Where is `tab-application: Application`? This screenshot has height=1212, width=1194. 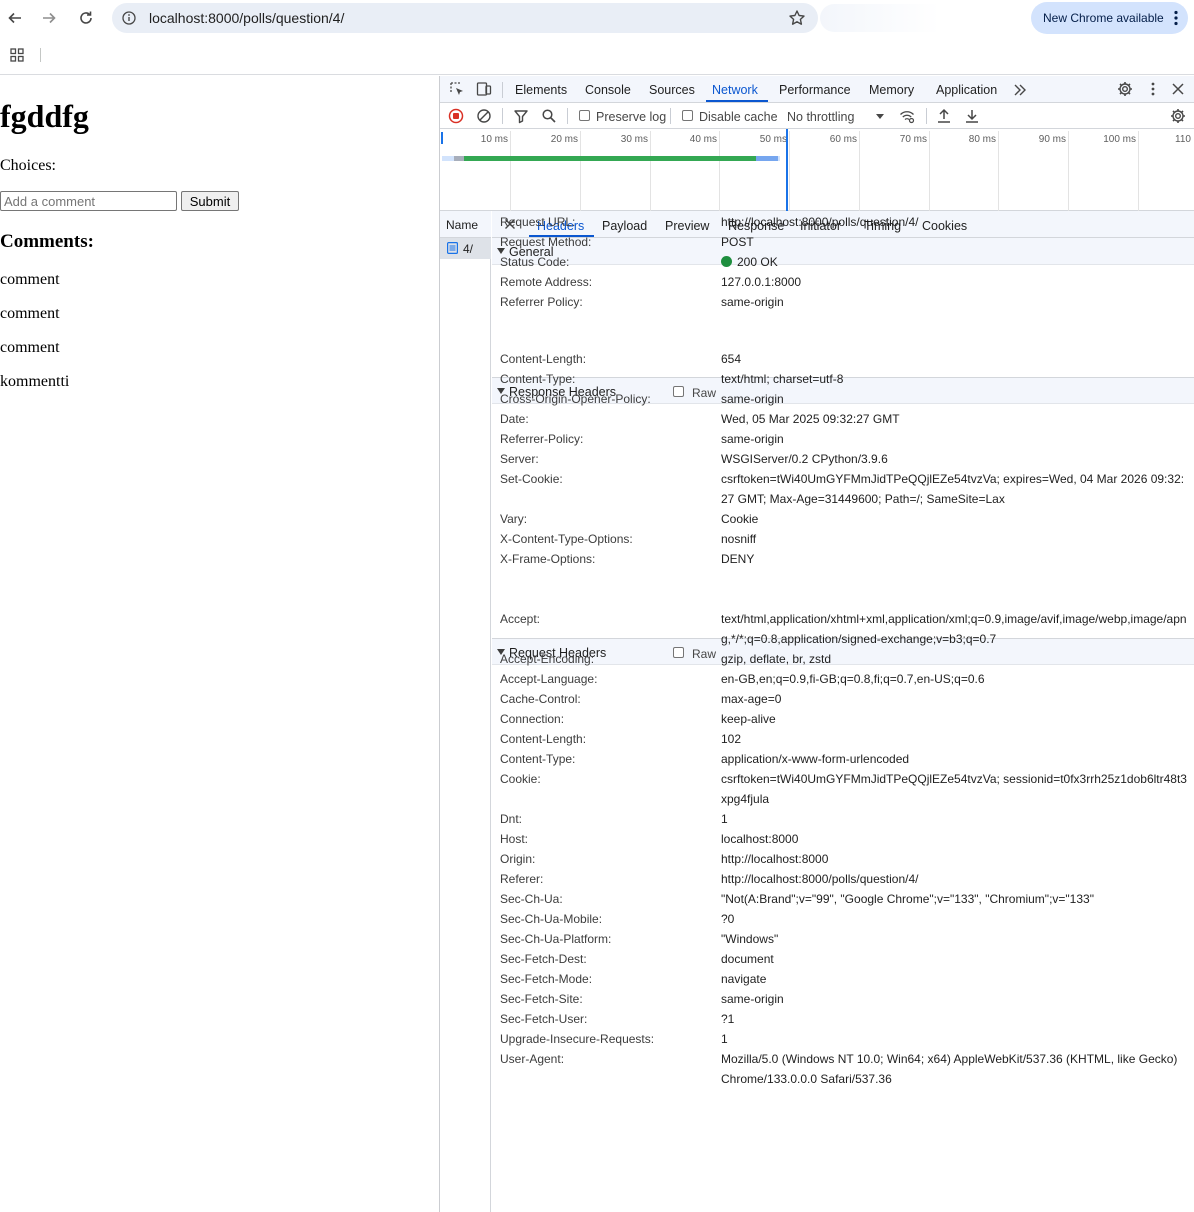 tab-application: Application is located at coordinates (966, 90).